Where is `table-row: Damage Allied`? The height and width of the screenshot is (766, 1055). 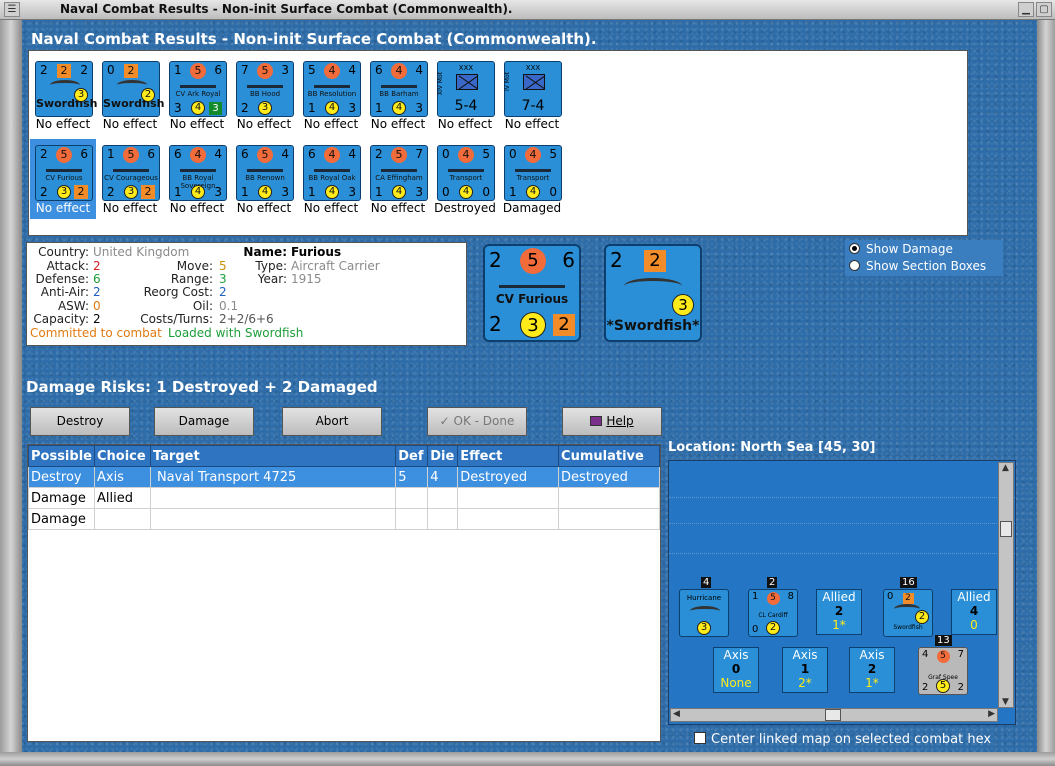
table-row: Damage Allied is located at coordinates (344, 498).